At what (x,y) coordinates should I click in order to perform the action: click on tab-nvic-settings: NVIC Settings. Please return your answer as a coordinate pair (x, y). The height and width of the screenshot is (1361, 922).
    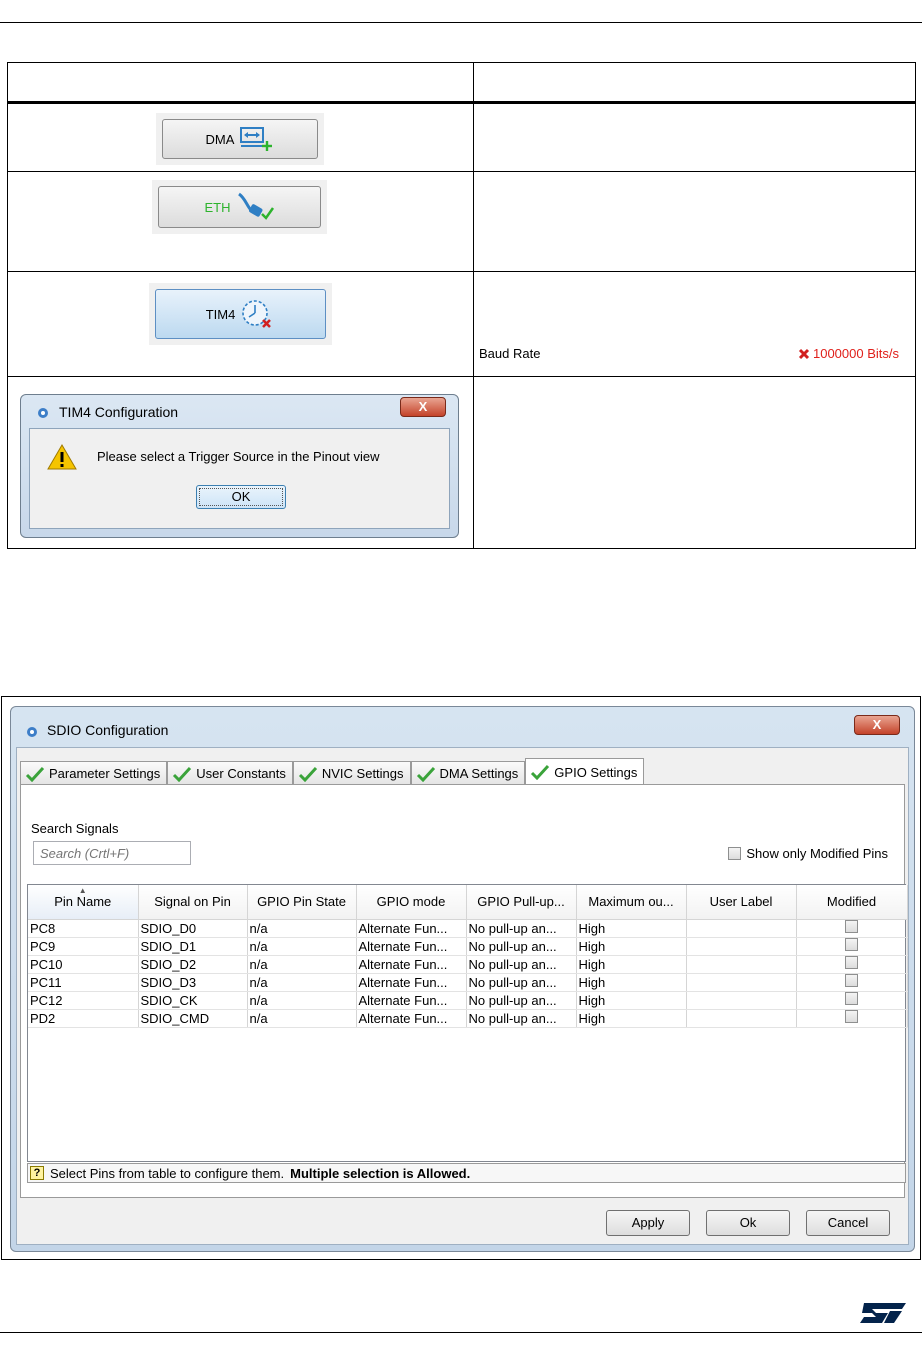
    Looking at the image, I should click on (351, 773).